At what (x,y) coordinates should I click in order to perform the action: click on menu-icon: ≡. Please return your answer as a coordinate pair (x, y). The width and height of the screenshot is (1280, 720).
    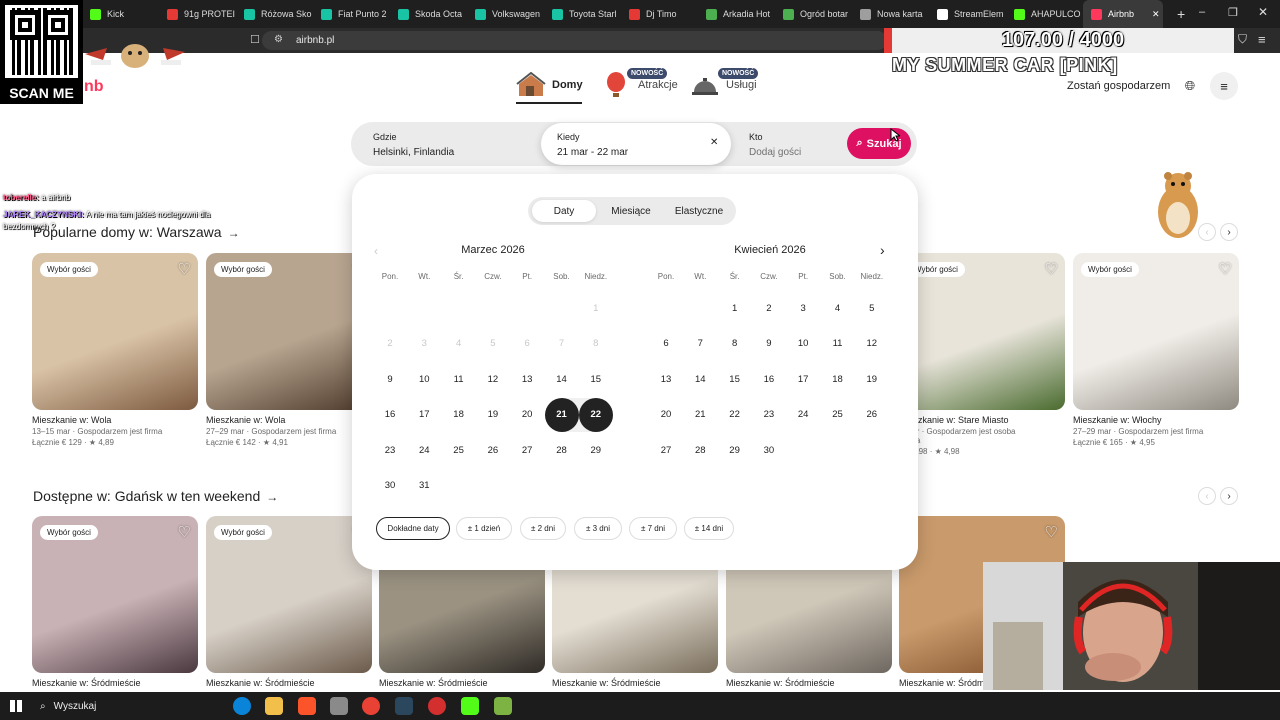
    Looking at the image, I should click on (1224, 86).